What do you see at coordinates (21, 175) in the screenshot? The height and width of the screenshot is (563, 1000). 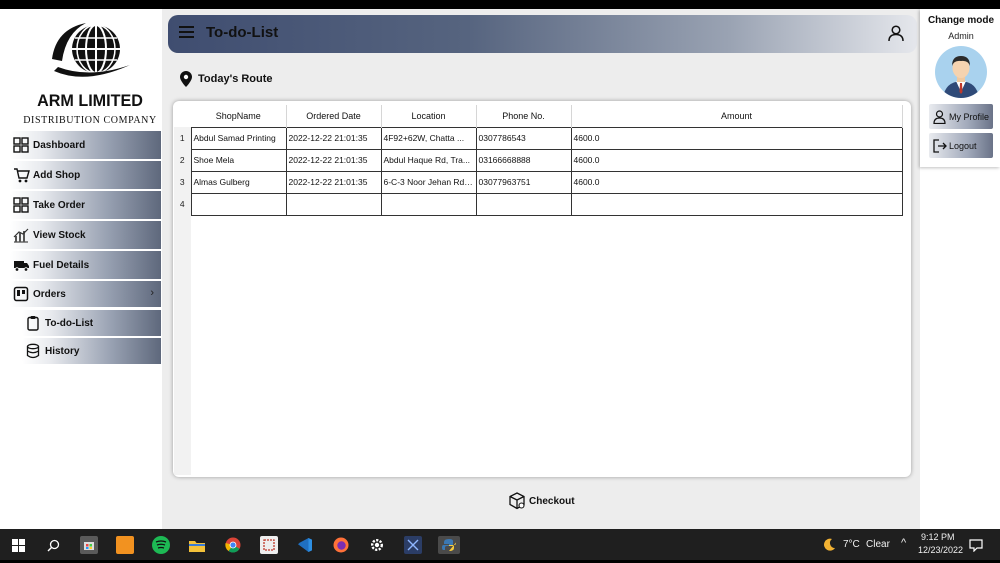 I see `cart-icon` at bounding box center [21, 175].